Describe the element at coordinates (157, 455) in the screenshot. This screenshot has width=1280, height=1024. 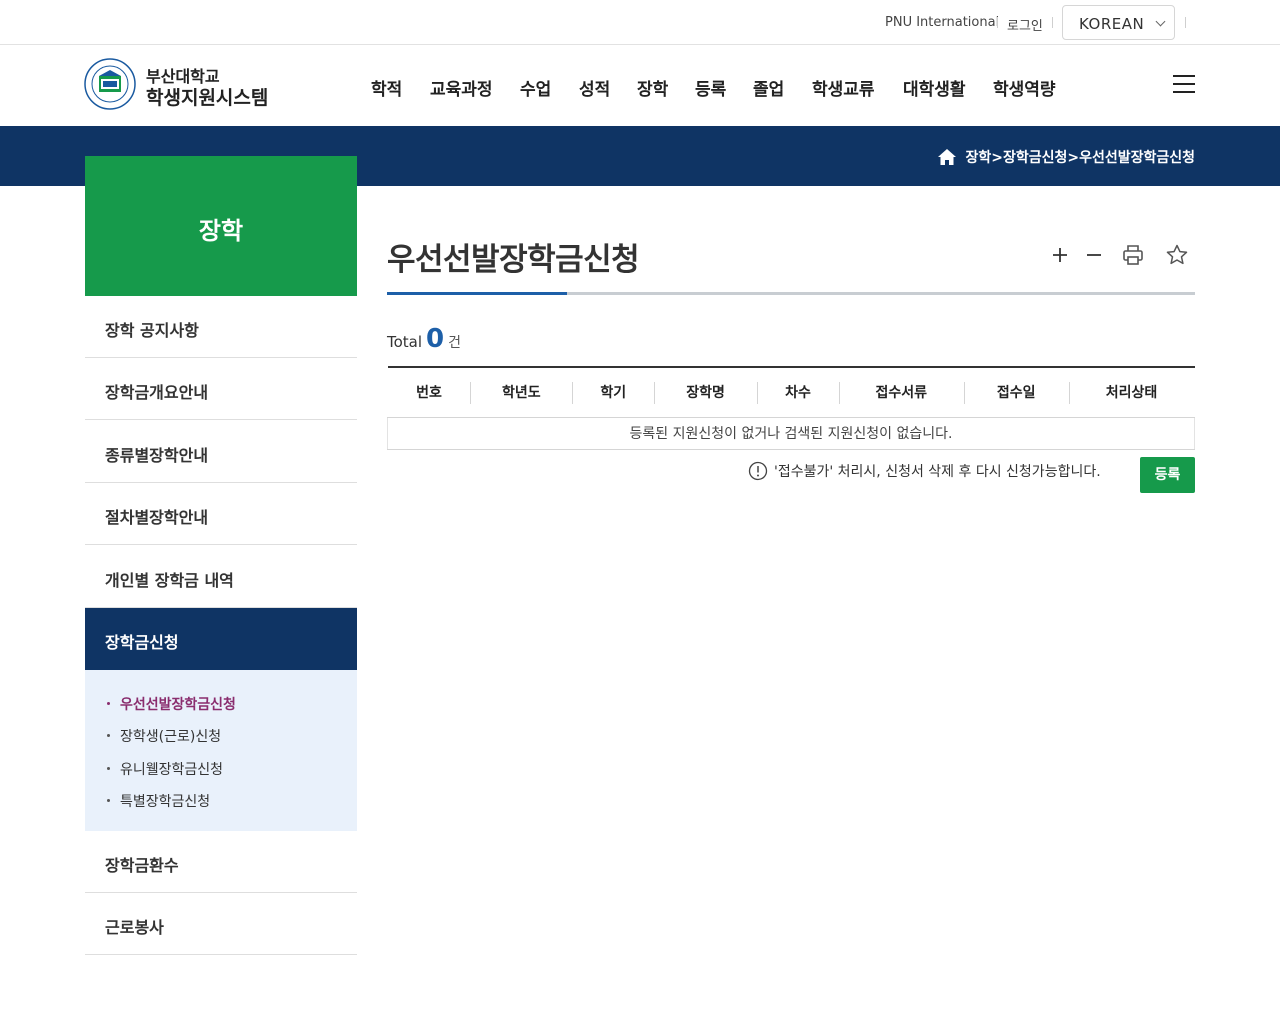
I see `sidebar-item-label: 종류별장학안내` at that location.